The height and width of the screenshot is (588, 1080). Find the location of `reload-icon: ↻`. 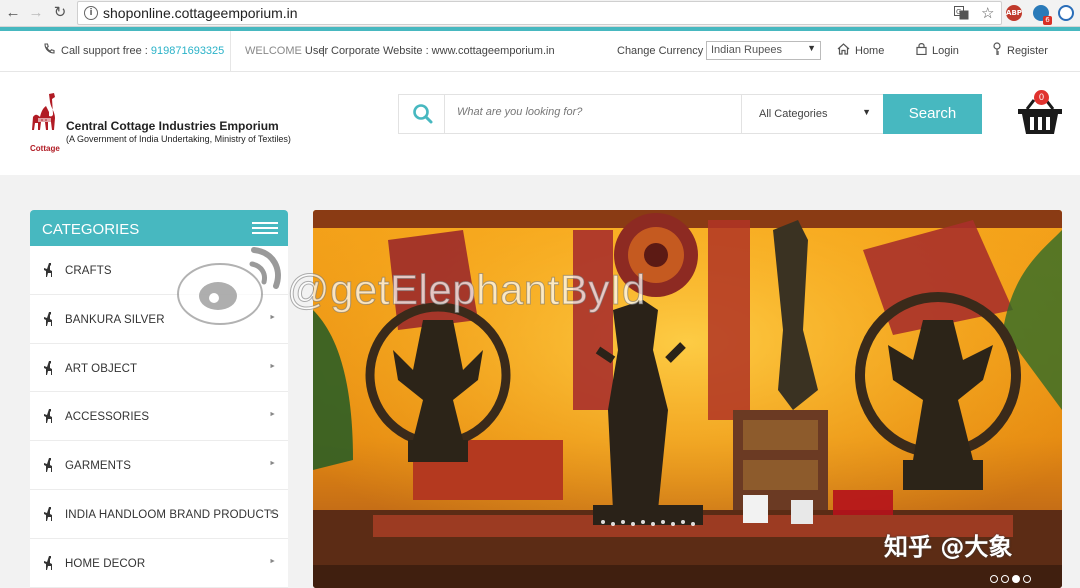

reload-icon: ↻ is located at coordinates (60, 13).